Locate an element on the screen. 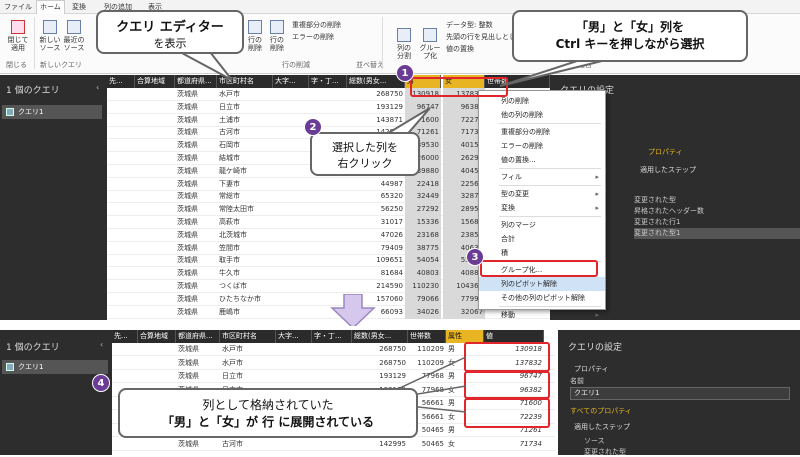  callout-right-click: 選択した列を 右クリック is located at coordinates (365, 154).